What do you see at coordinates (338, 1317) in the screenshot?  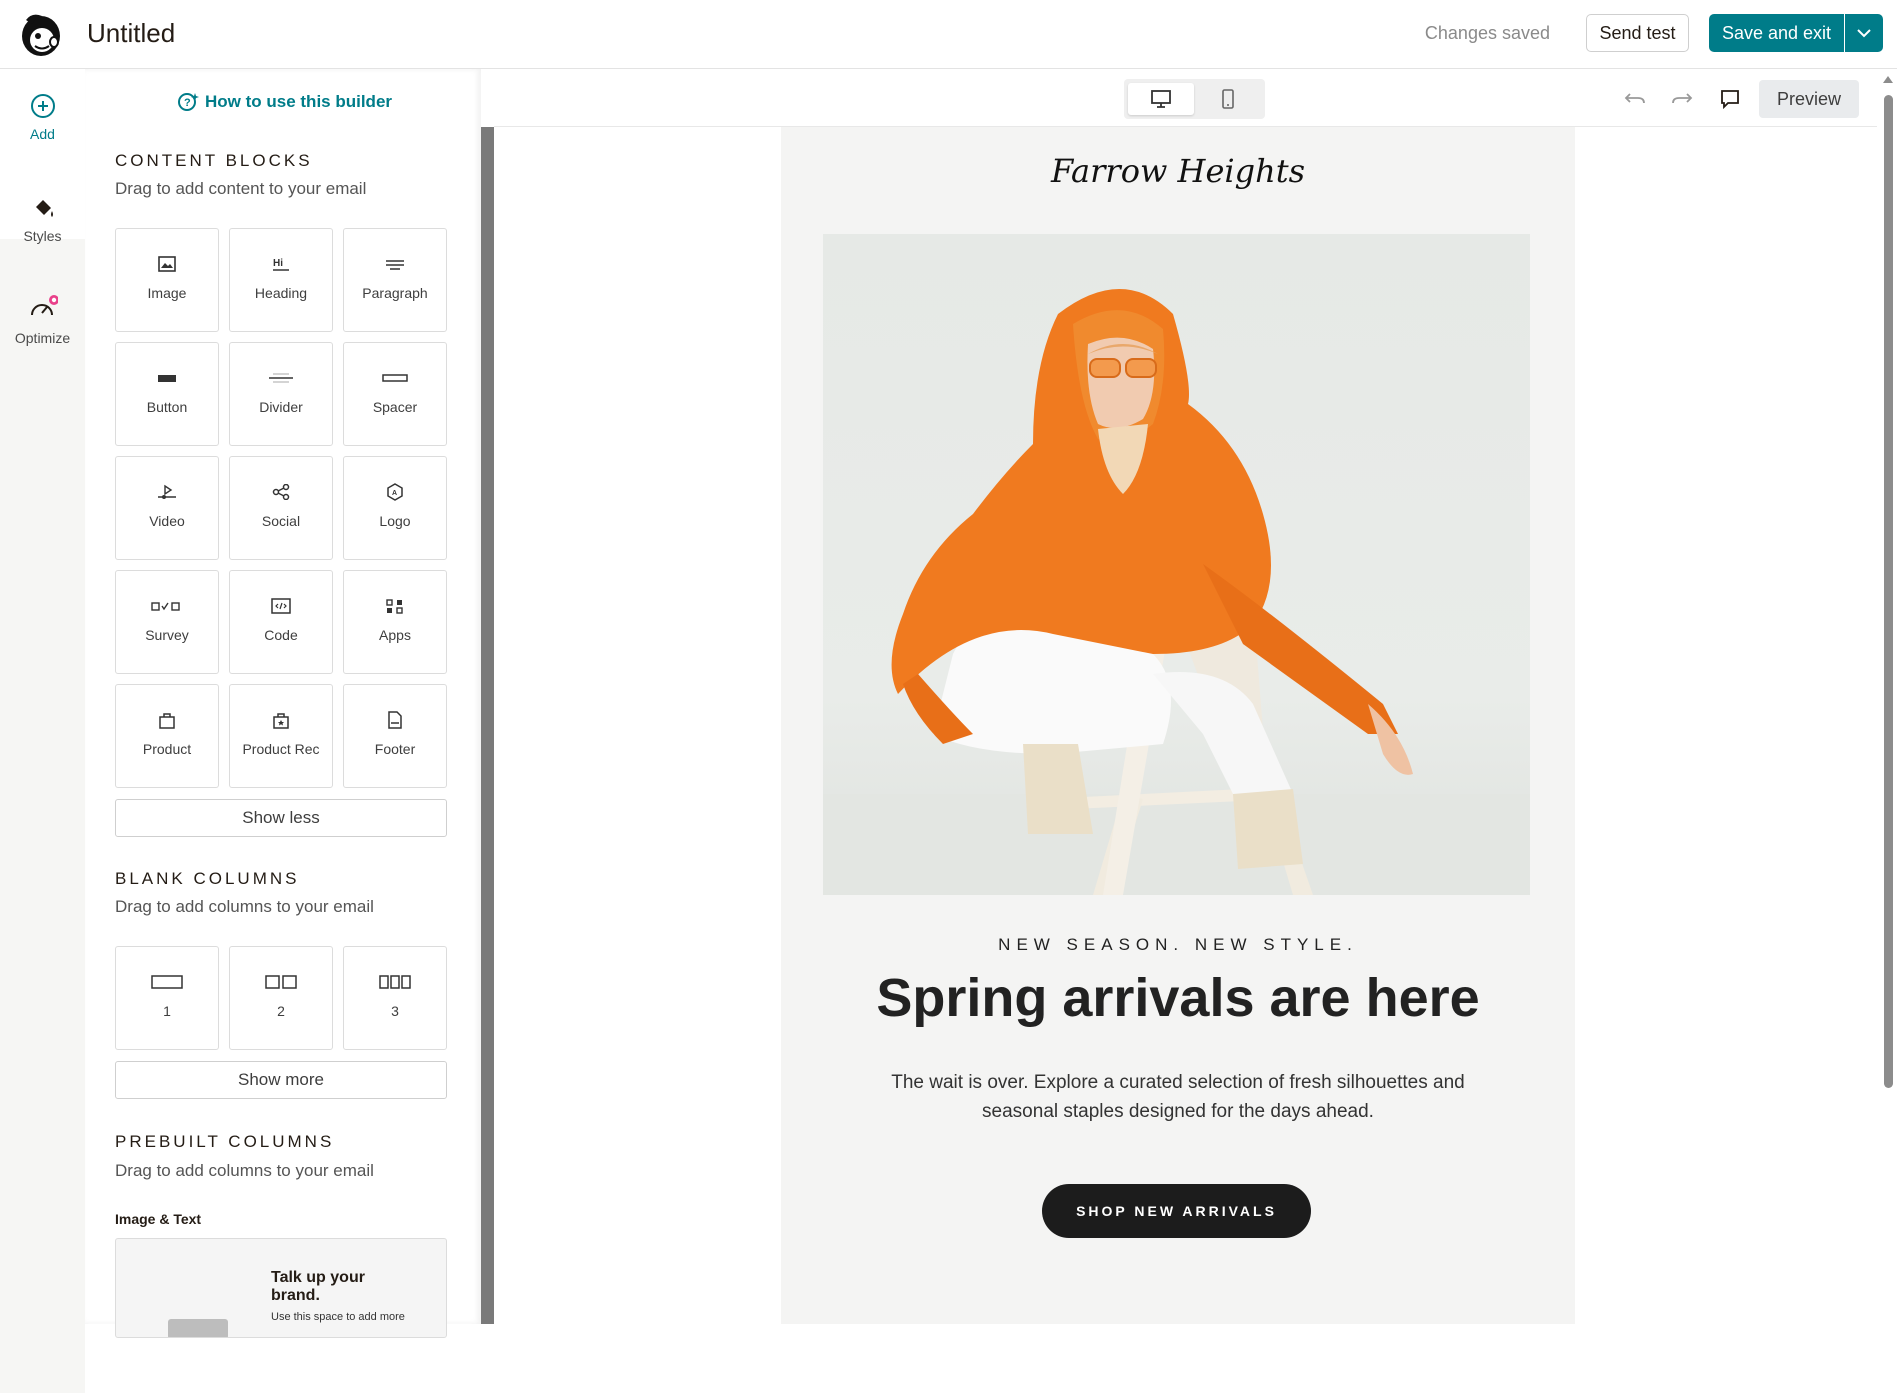 I see `prebuilt-card-text: Use this space to add more` at bounding box center [338, 1317].